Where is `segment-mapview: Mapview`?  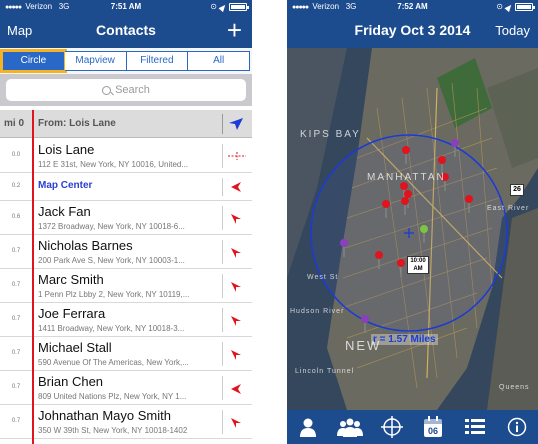 segment-mapview: Mapview is located at coordinates (95, 61).